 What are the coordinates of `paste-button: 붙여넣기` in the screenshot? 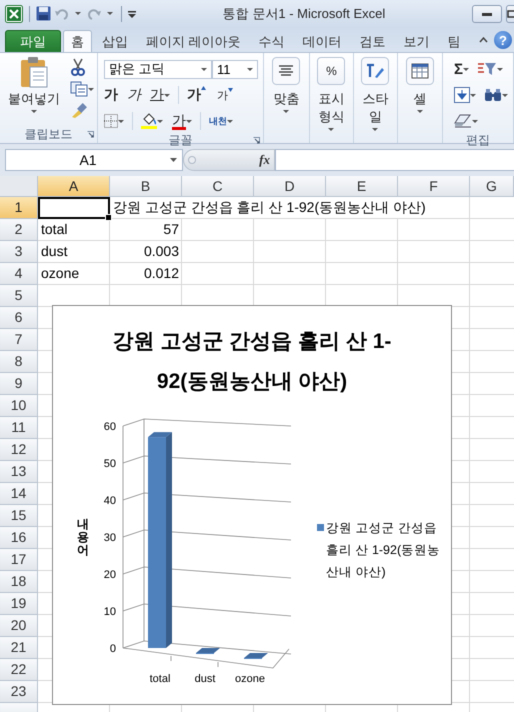 It's located at (34, 91).